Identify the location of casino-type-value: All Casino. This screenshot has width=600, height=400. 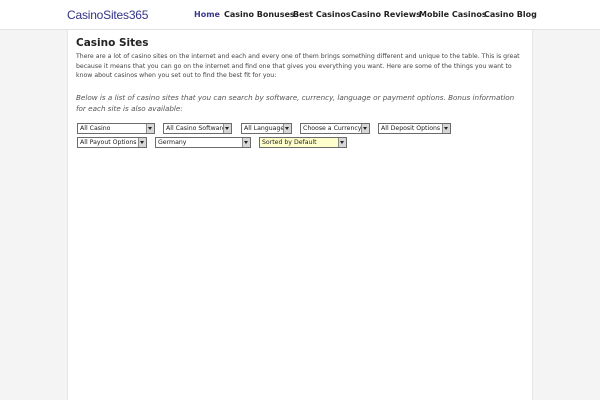
(95, 128).